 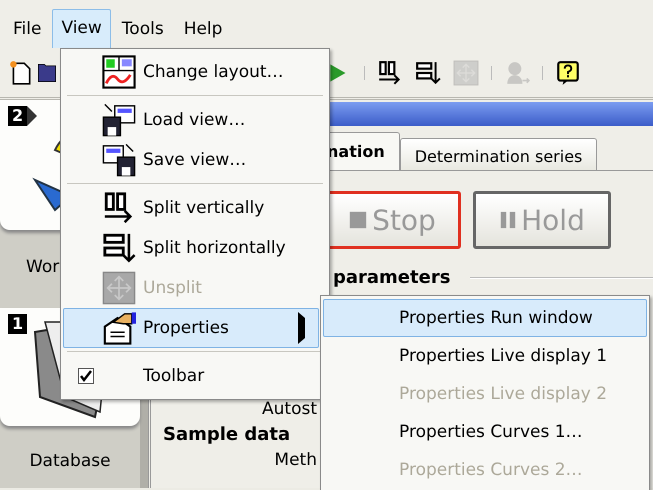 I want to click on field-label: Autost, so click(x=289, y=409).